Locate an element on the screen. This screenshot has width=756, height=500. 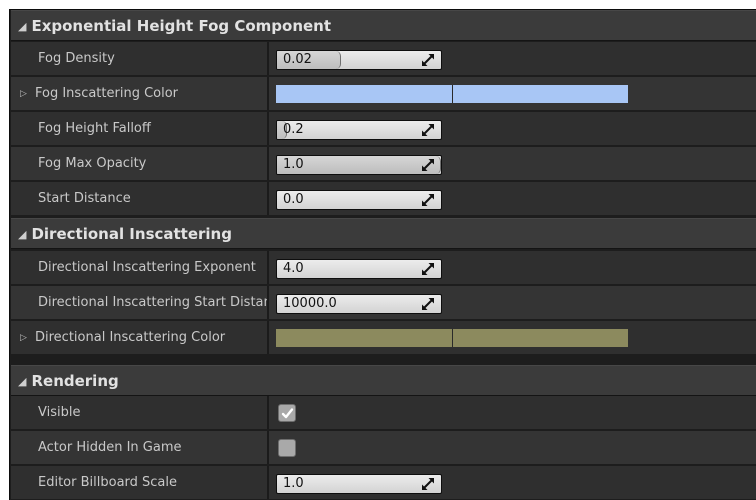
property-label: Directional Inscattering Start Distance is located at coordinates (152, 302).